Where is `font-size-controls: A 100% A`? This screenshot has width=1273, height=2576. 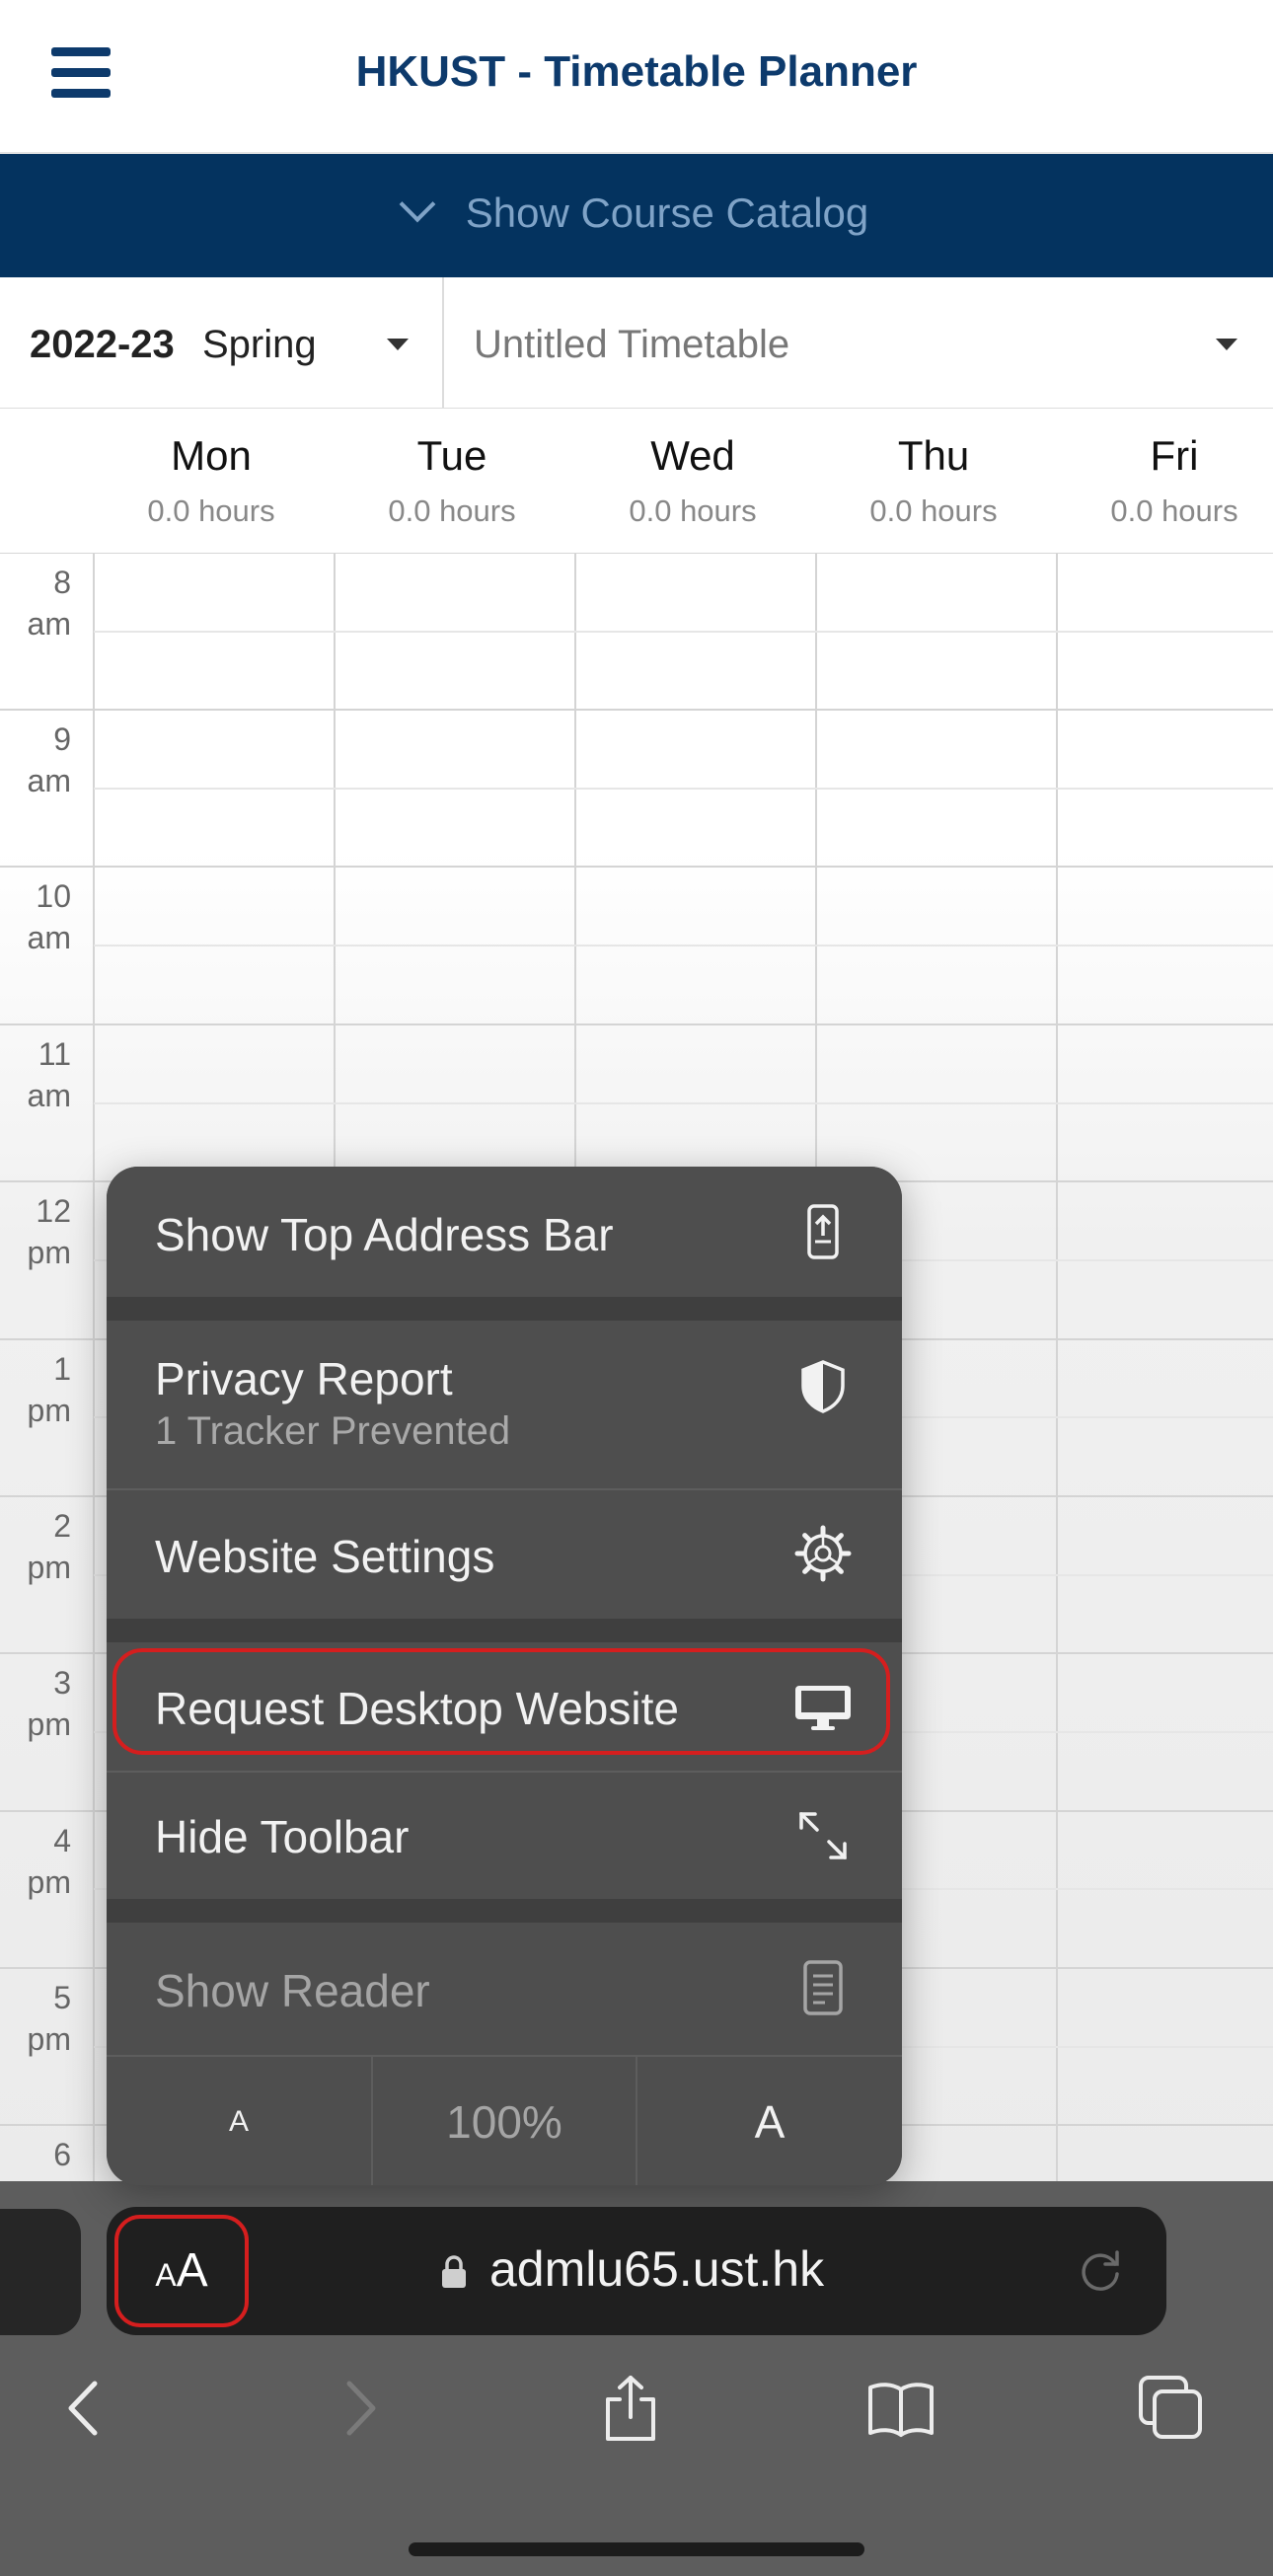
font-size-controls: A 100% A is located at coordinates (504, 2120).